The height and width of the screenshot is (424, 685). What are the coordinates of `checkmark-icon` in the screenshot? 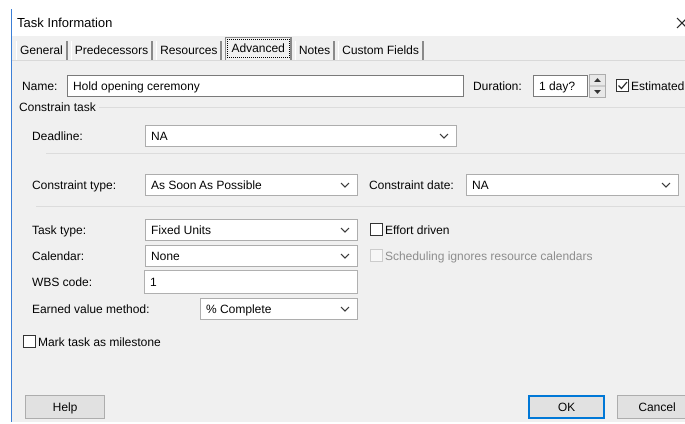 It's located at (622, 85).